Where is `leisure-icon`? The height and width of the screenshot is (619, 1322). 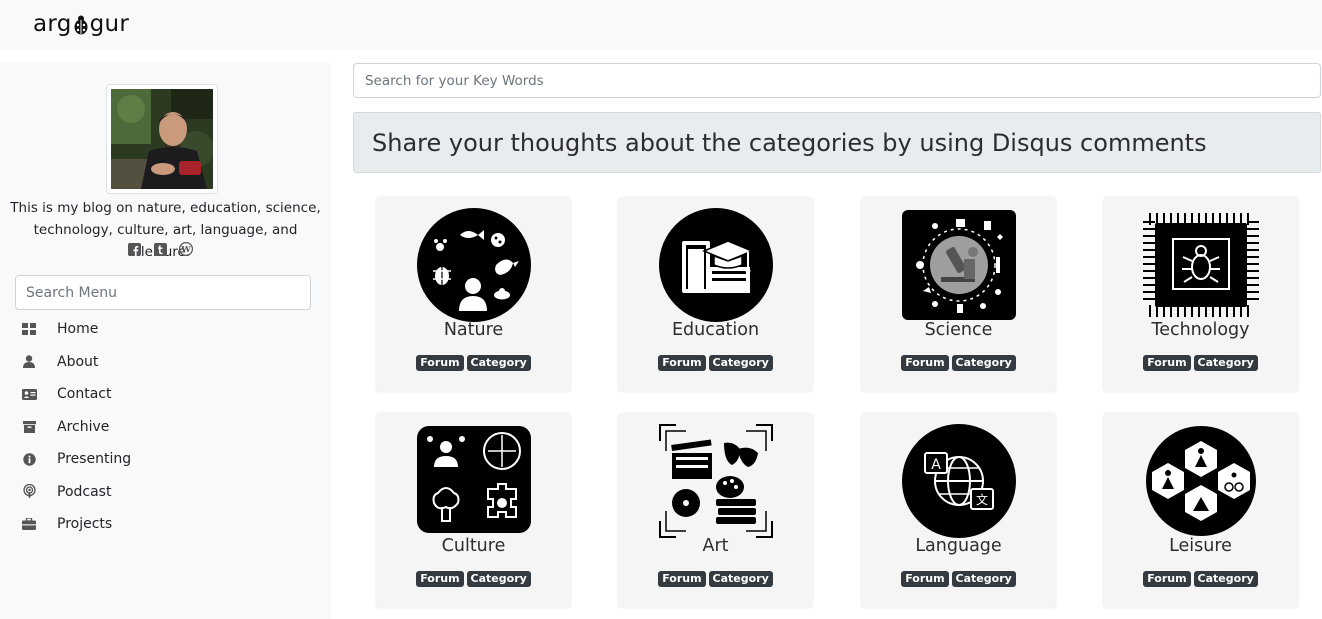 leisure-icon is located at coordinates (1201, 481).